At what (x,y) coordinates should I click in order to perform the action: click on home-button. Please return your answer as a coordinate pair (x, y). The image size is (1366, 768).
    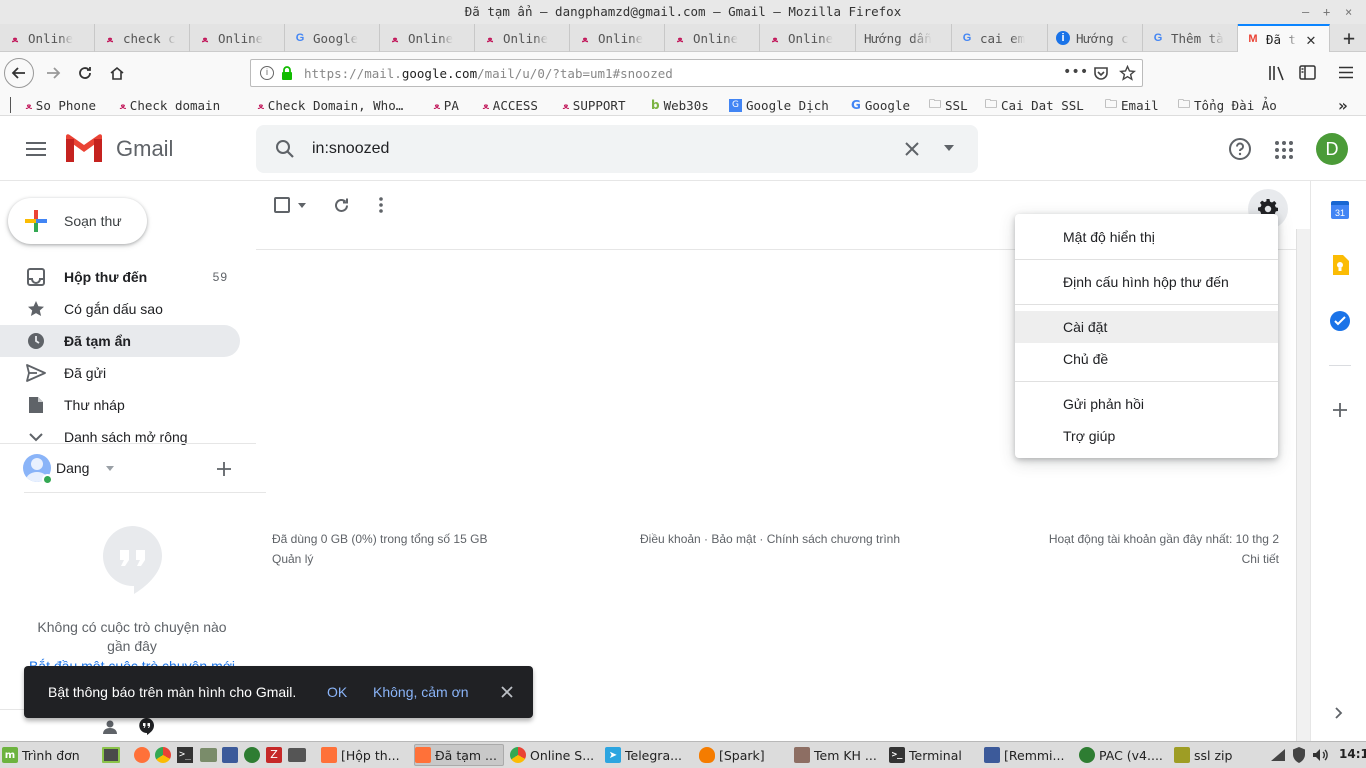
    Looking at the image, I should click on (117, 73).